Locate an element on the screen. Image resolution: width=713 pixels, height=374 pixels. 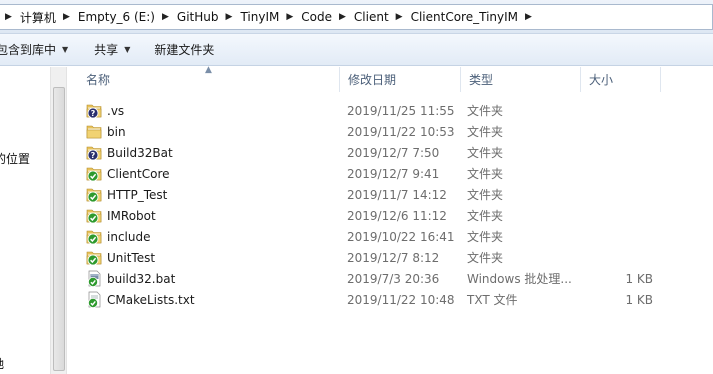
file-date: 2019/12/6 11:12 is located at coordinates (397, 216).